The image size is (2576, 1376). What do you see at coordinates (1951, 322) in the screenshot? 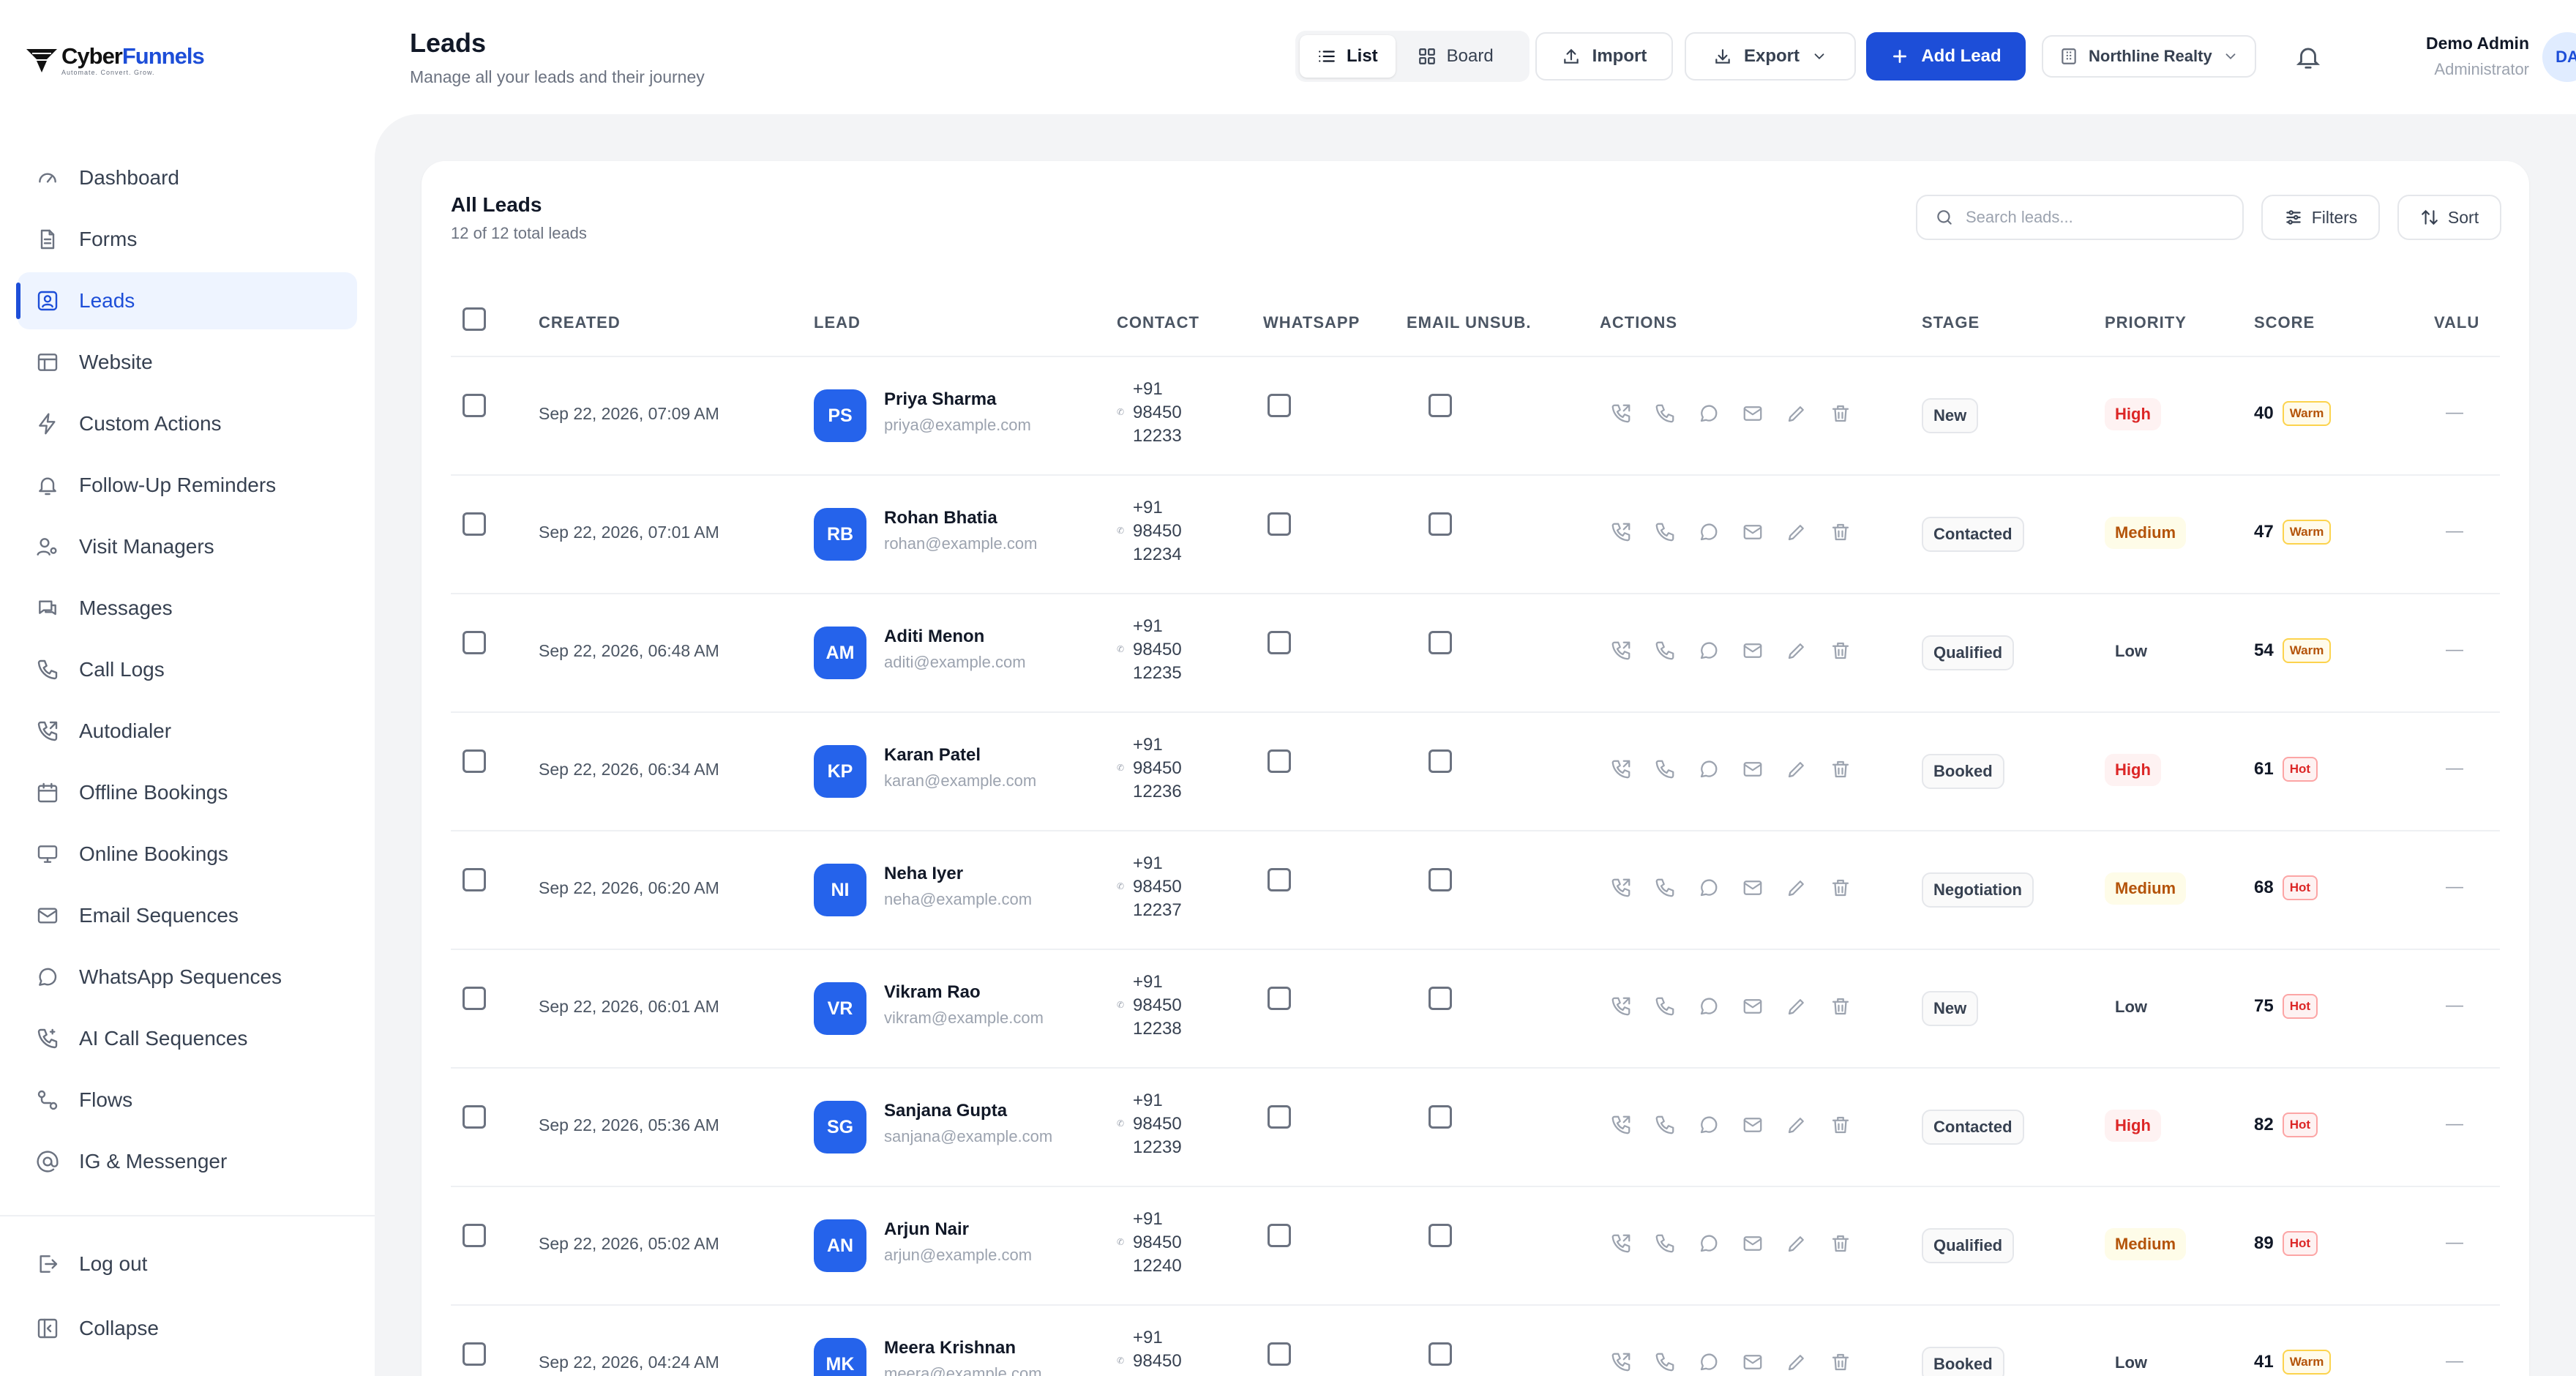
I see `column-header-stage: STAGE` at bounding box center [1951, 322].